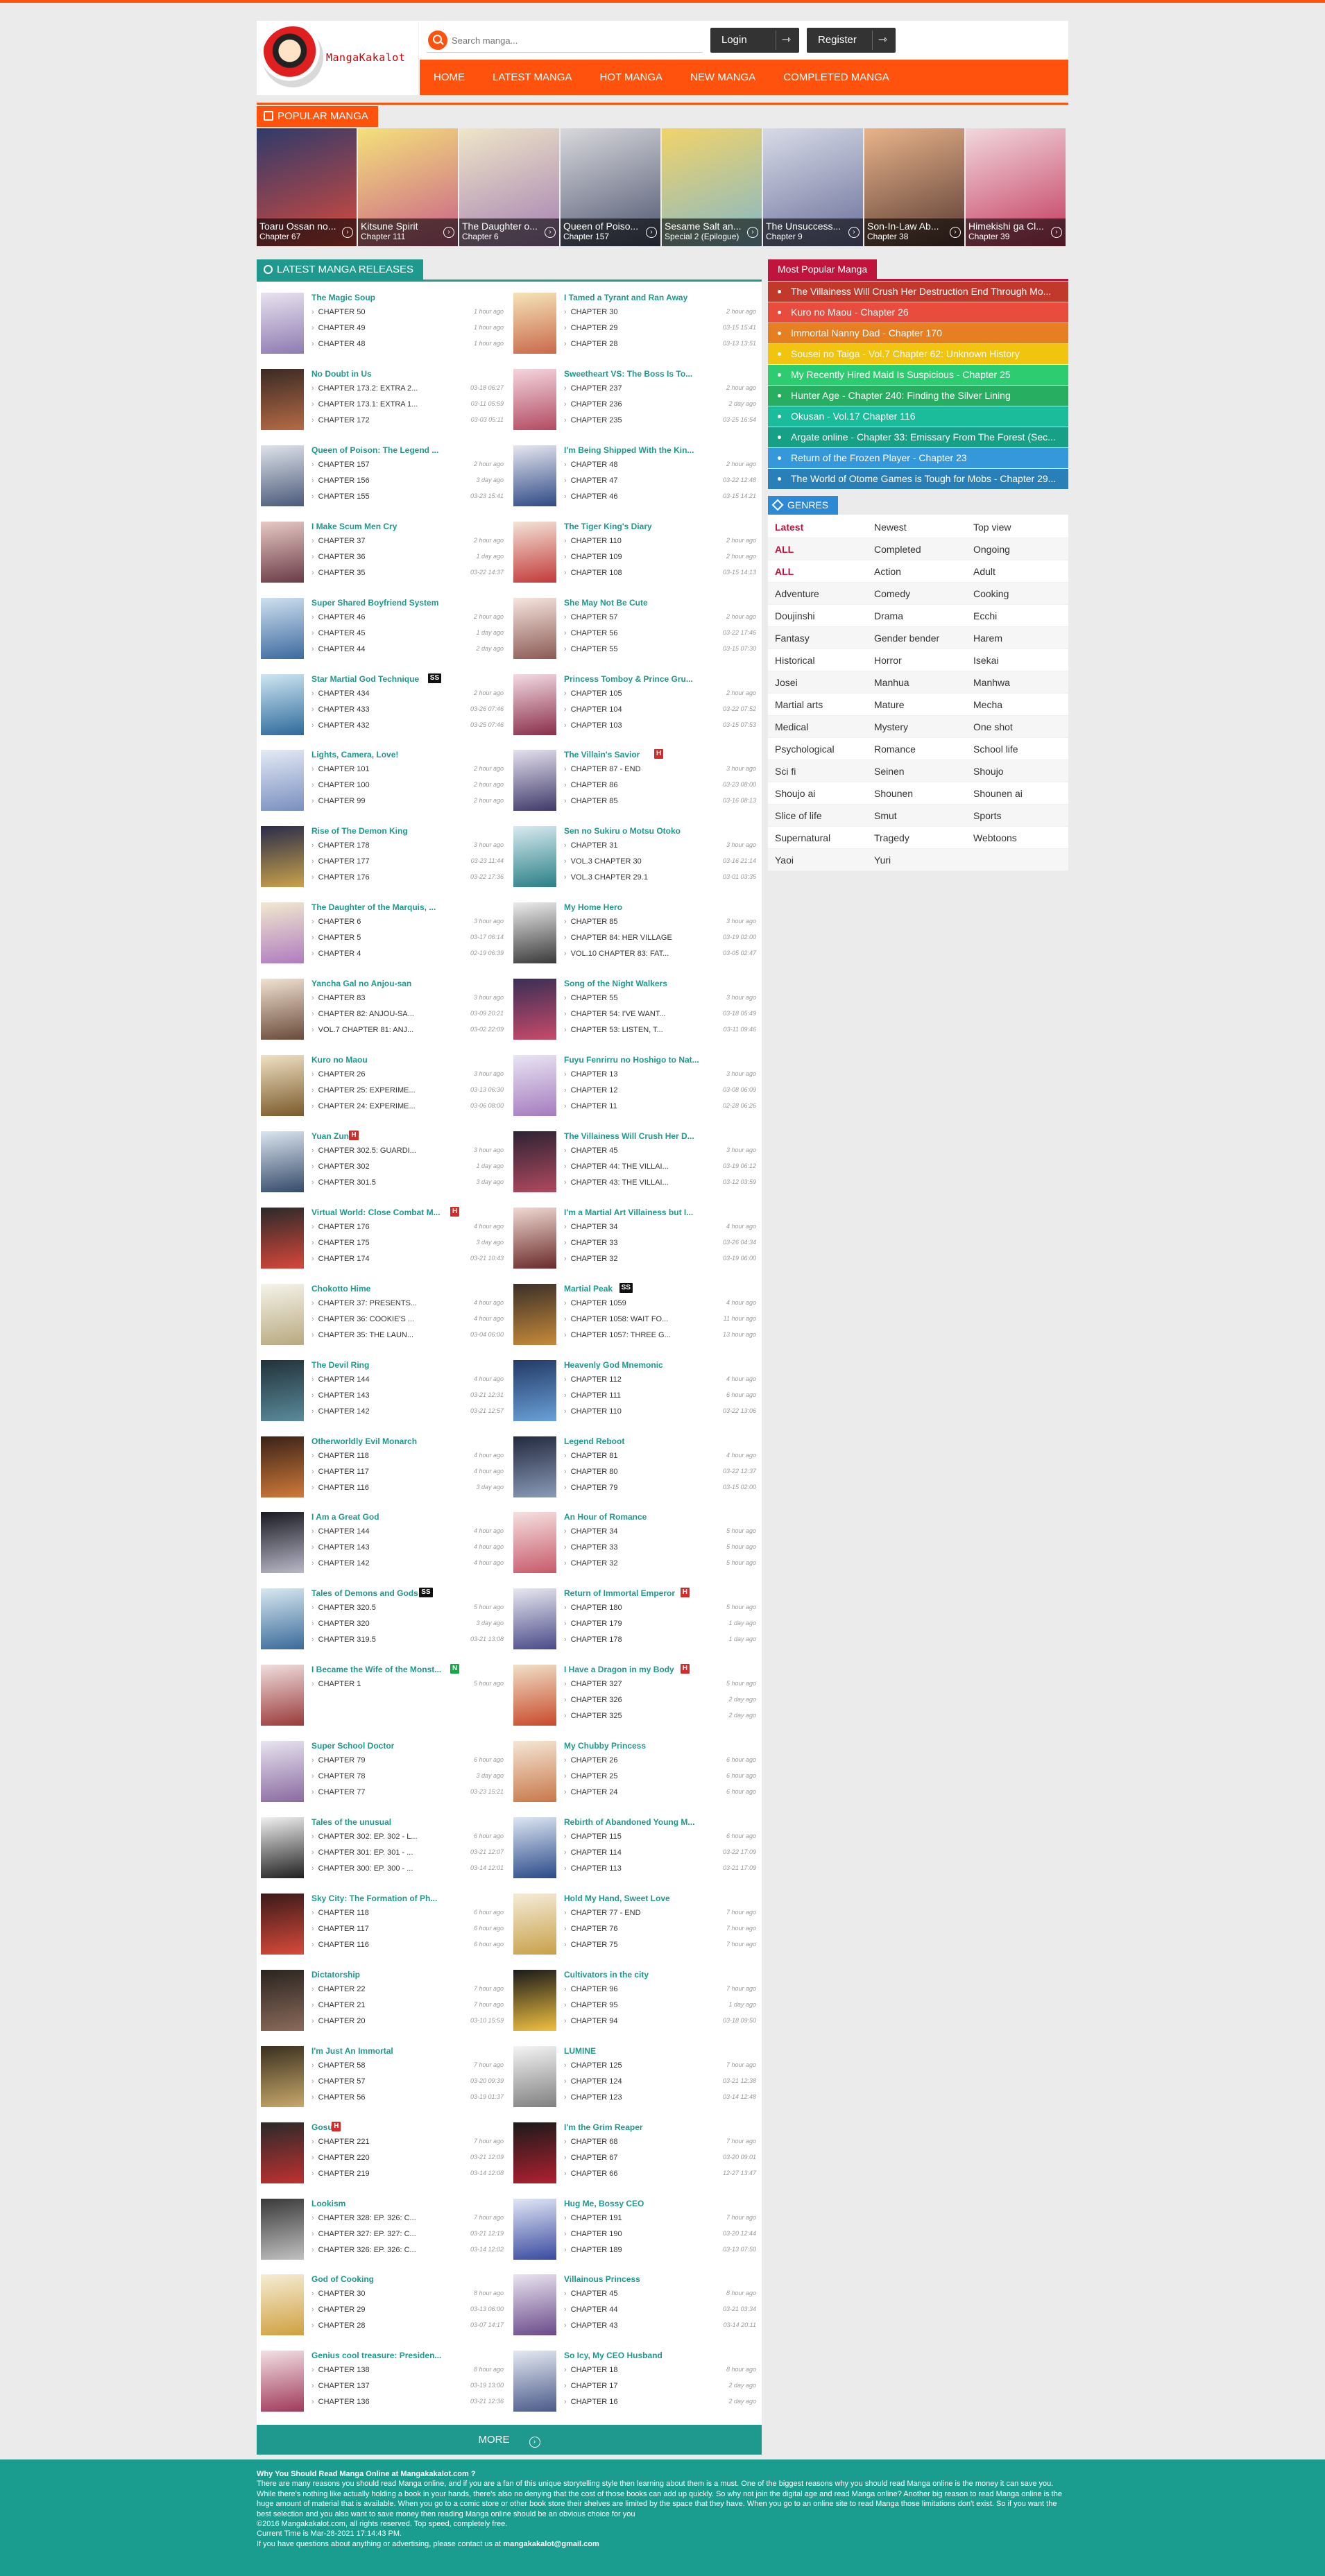  I want to click on chapter-link: CHAPTER 45, so click(619, 2294).